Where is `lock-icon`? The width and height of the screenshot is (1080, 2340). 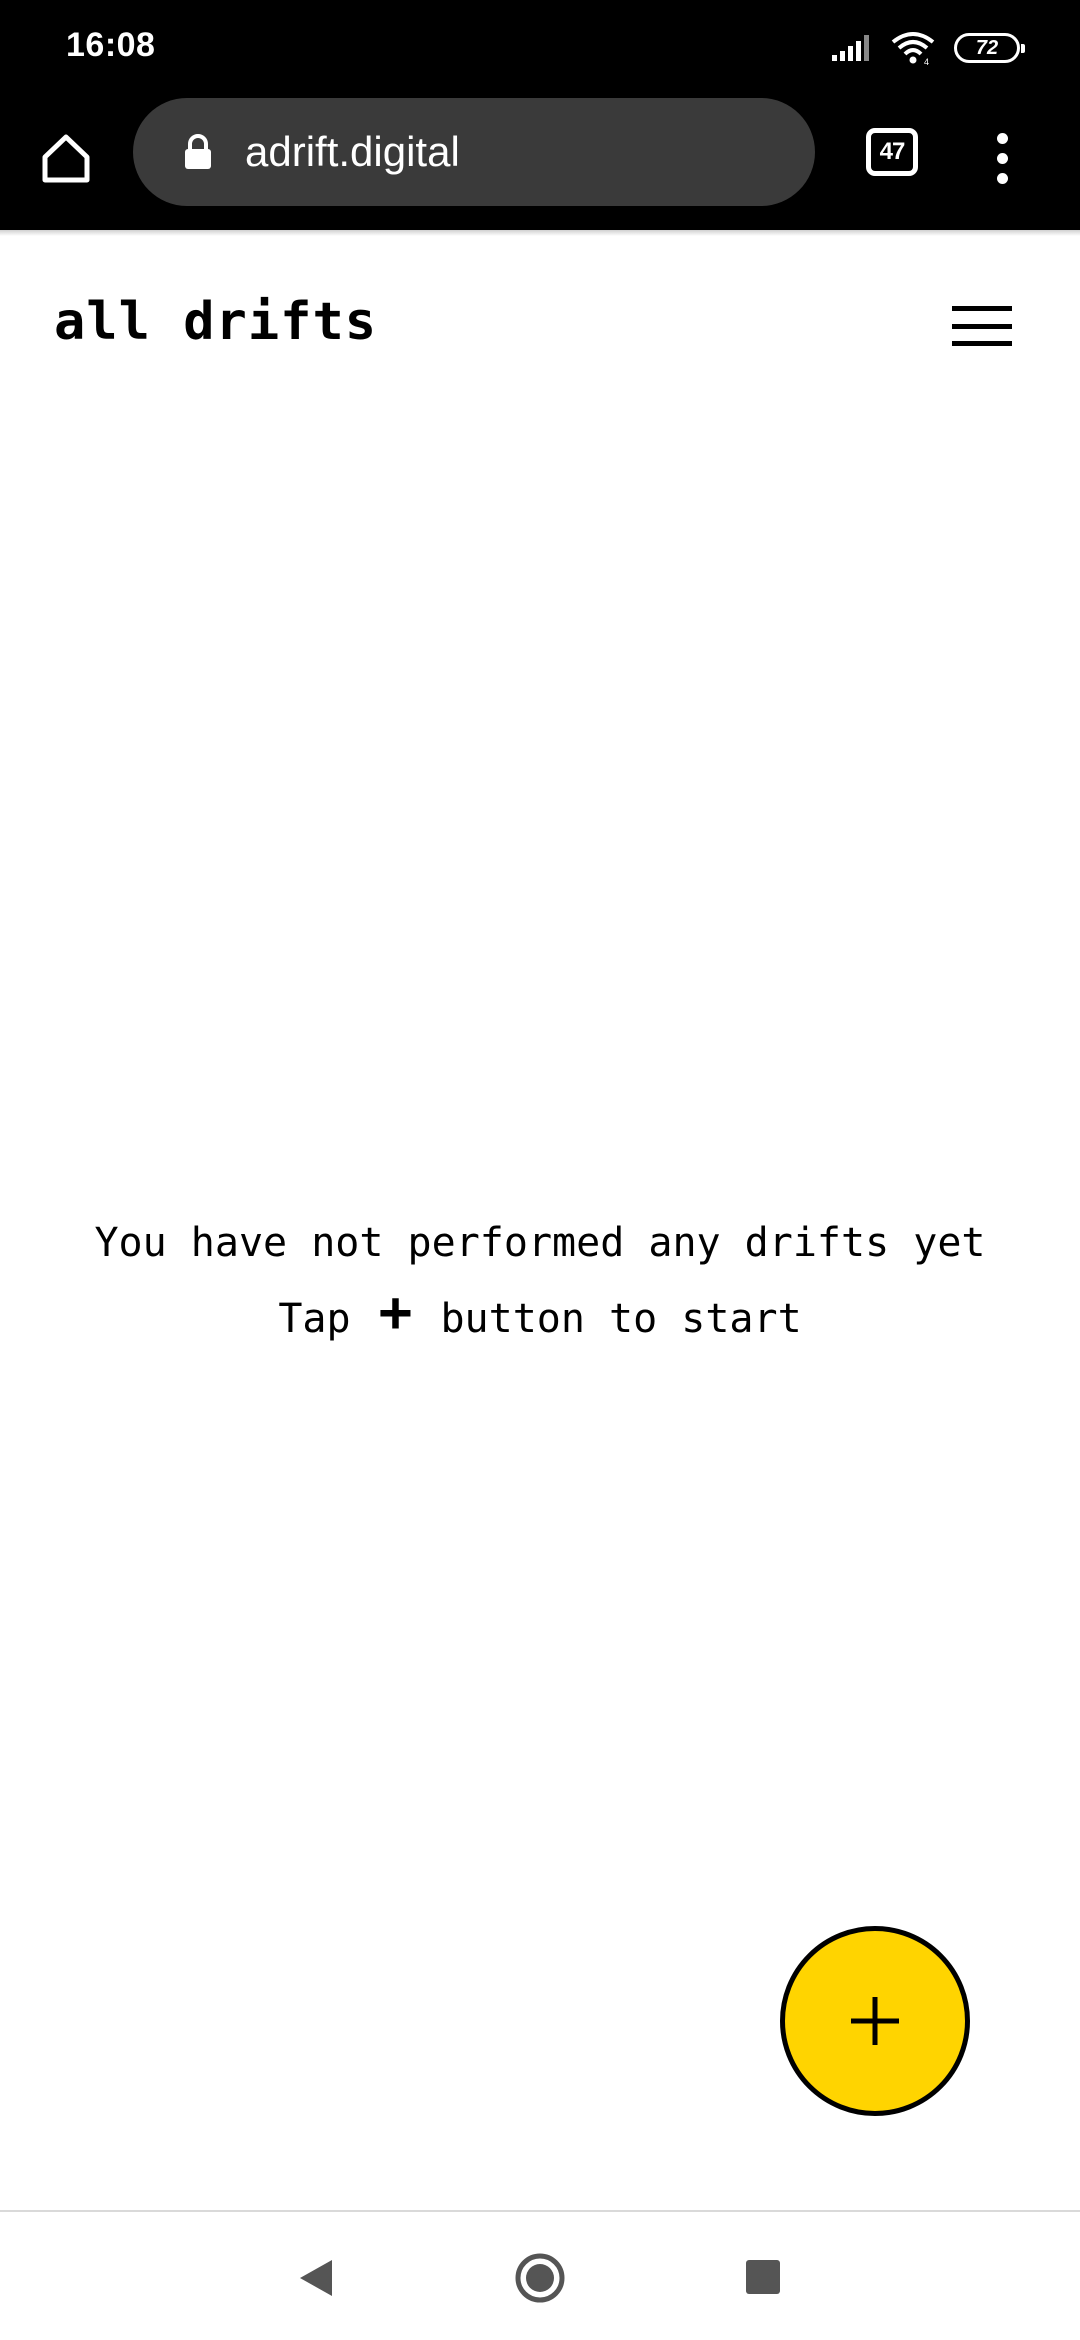
lock-icon is located at coordinates (198, 152).